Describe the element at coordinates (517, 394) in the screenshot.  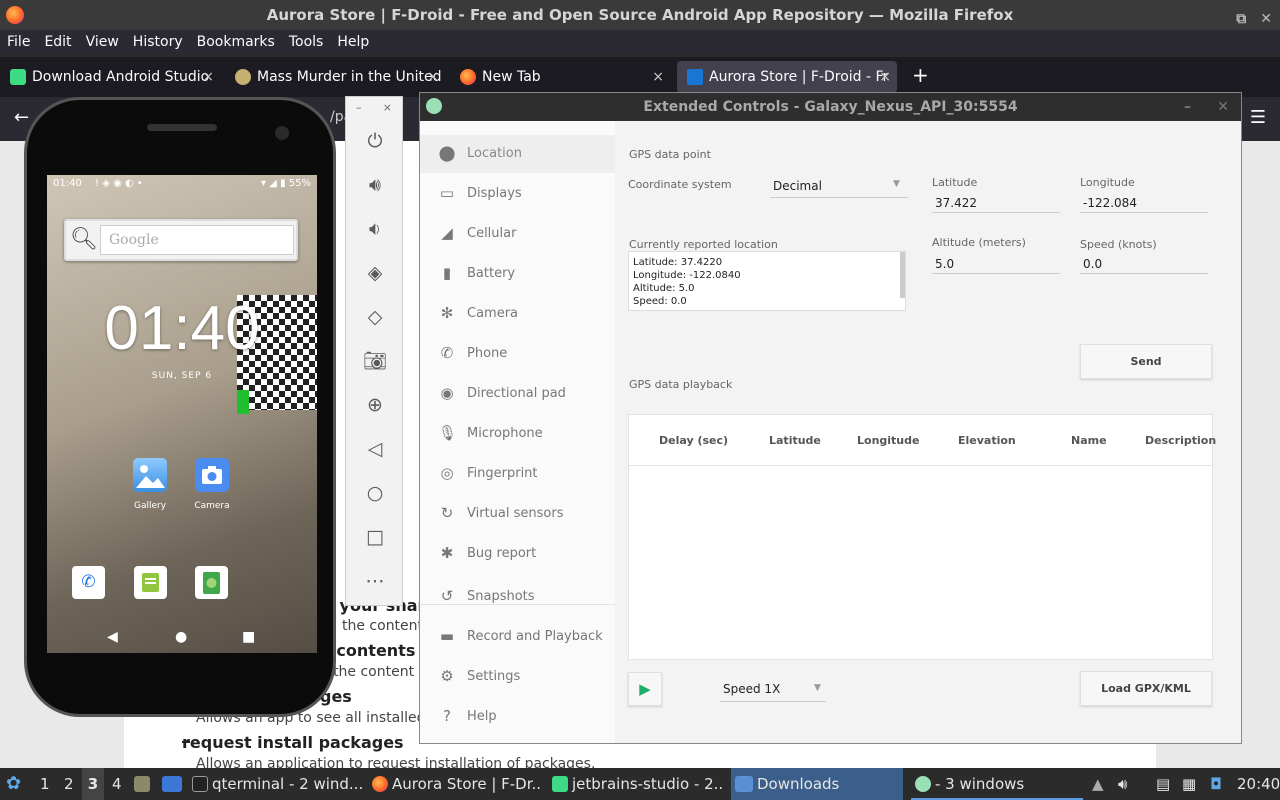
I see `sidebar-item-directional-pad: ◉ Directional pad` at that location.